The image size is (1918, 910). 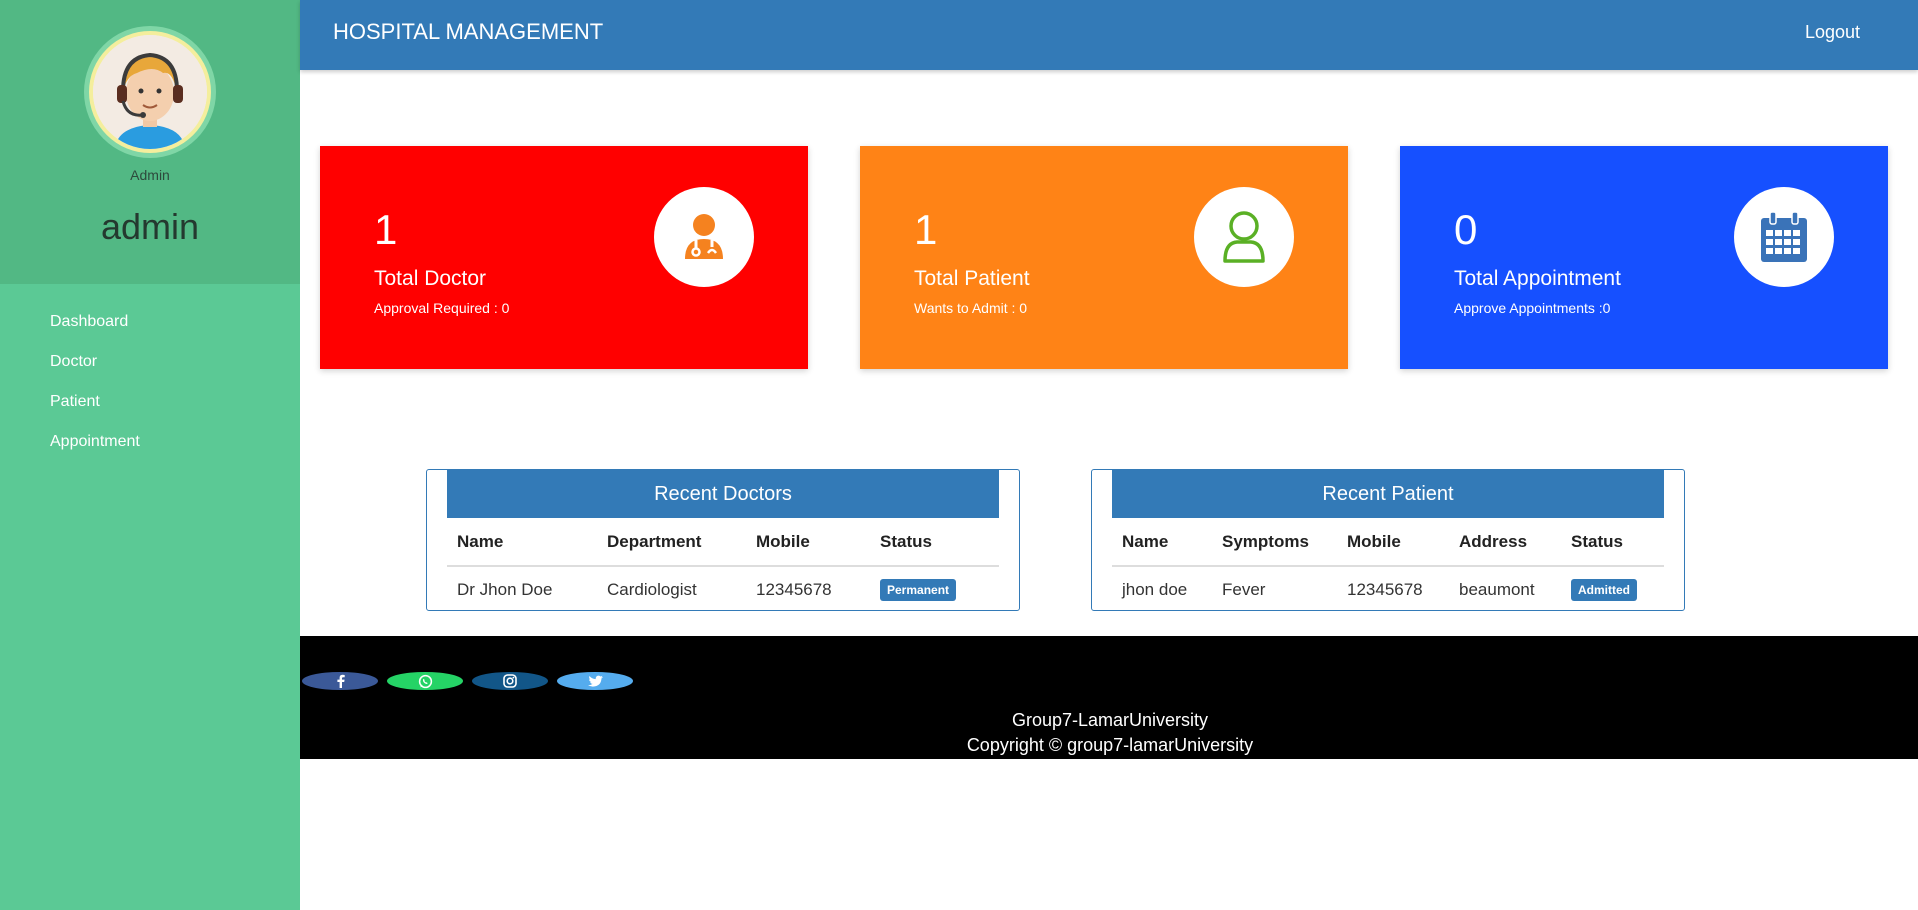 I want to click on doctor-icon-circle, so click(x=704, y=237).